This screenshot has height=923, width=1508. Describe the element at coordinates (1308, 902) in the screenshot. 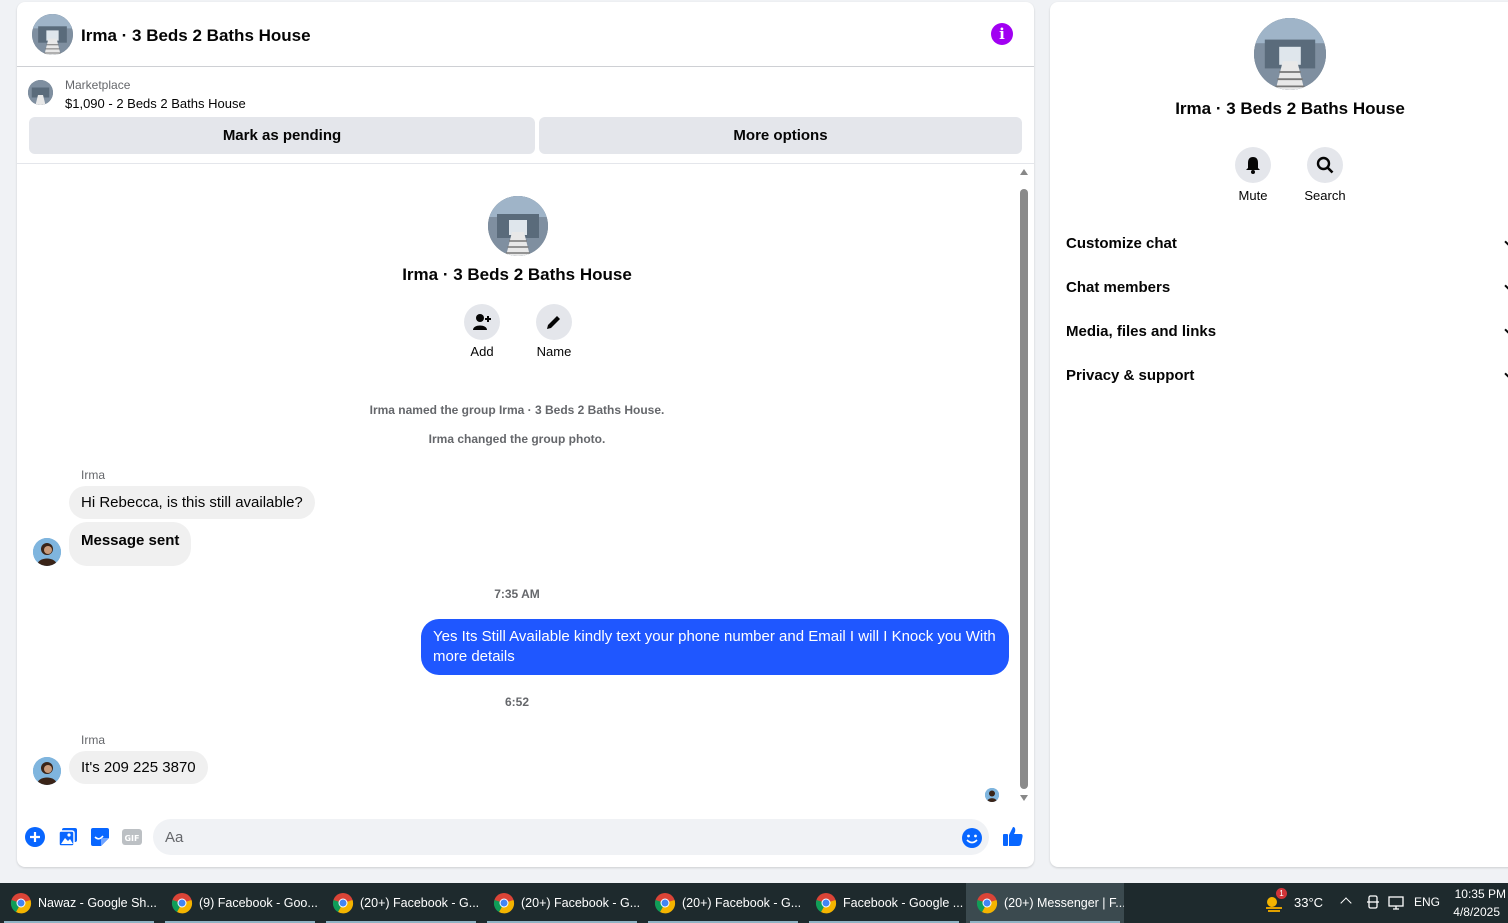

I see `temperature: 33°C` at that location.